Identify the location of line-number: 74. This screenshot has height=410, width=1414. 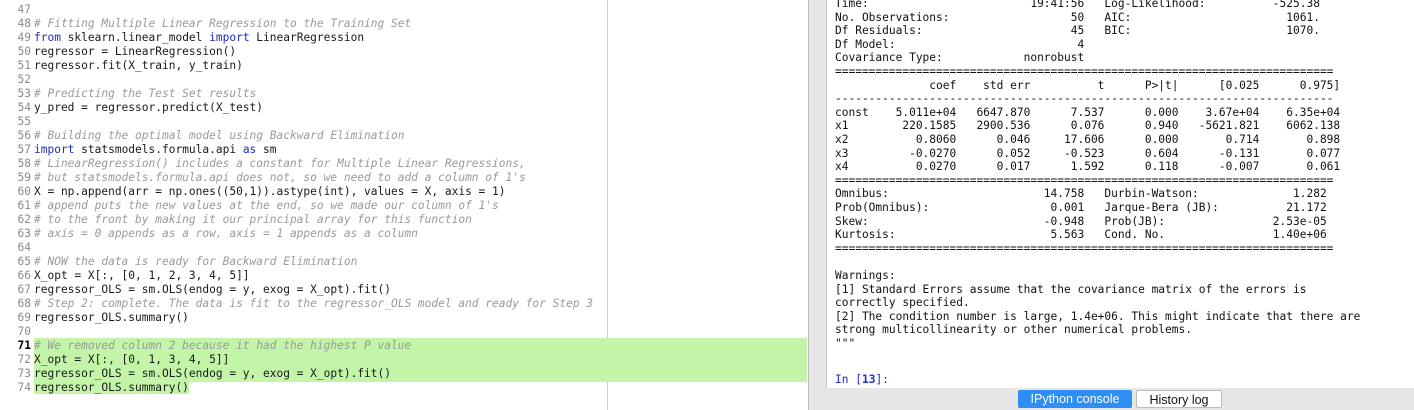
(24, 387).